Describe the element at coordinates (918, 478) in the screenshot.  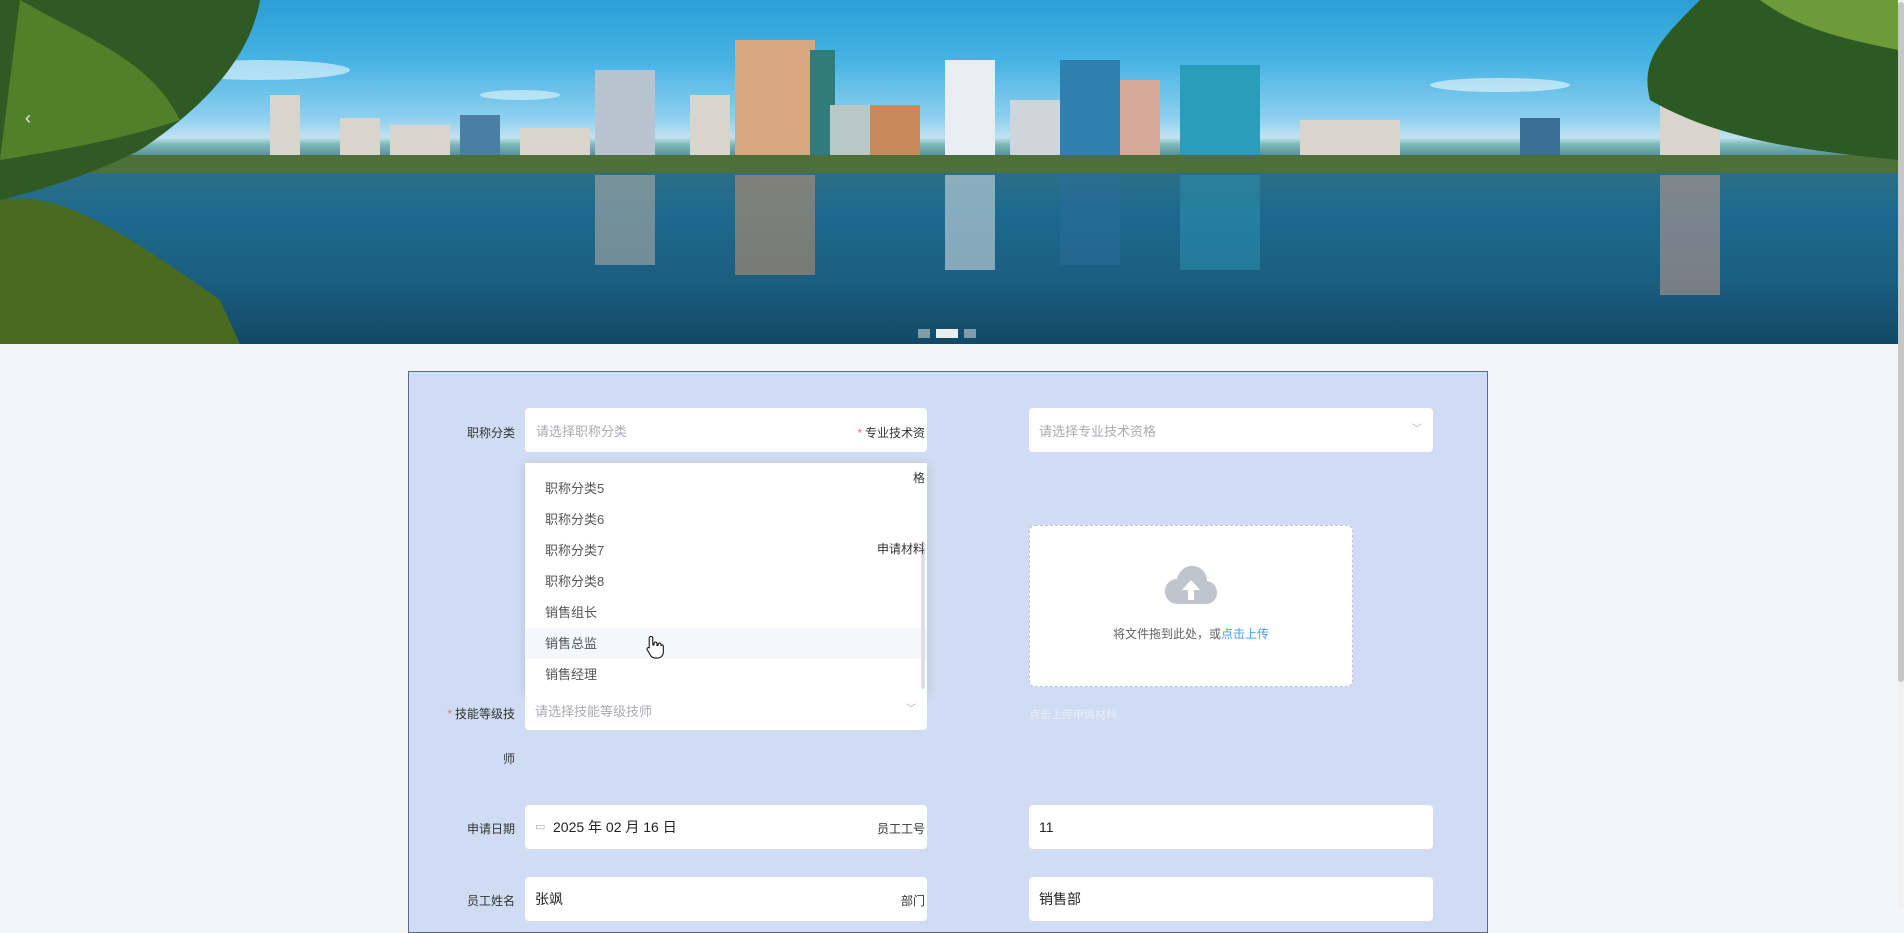
I see `qualification-label-wrap: 格` at that location.